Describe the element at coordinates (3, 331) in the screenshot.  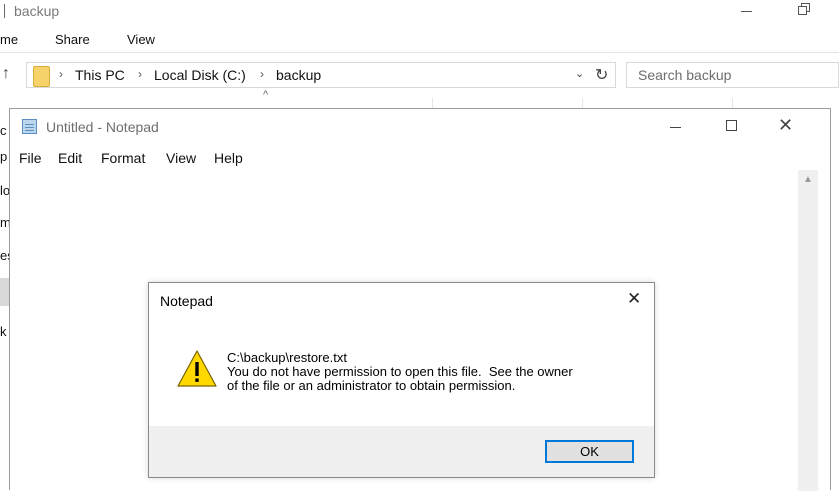
I see `nav-item: k` at that location.